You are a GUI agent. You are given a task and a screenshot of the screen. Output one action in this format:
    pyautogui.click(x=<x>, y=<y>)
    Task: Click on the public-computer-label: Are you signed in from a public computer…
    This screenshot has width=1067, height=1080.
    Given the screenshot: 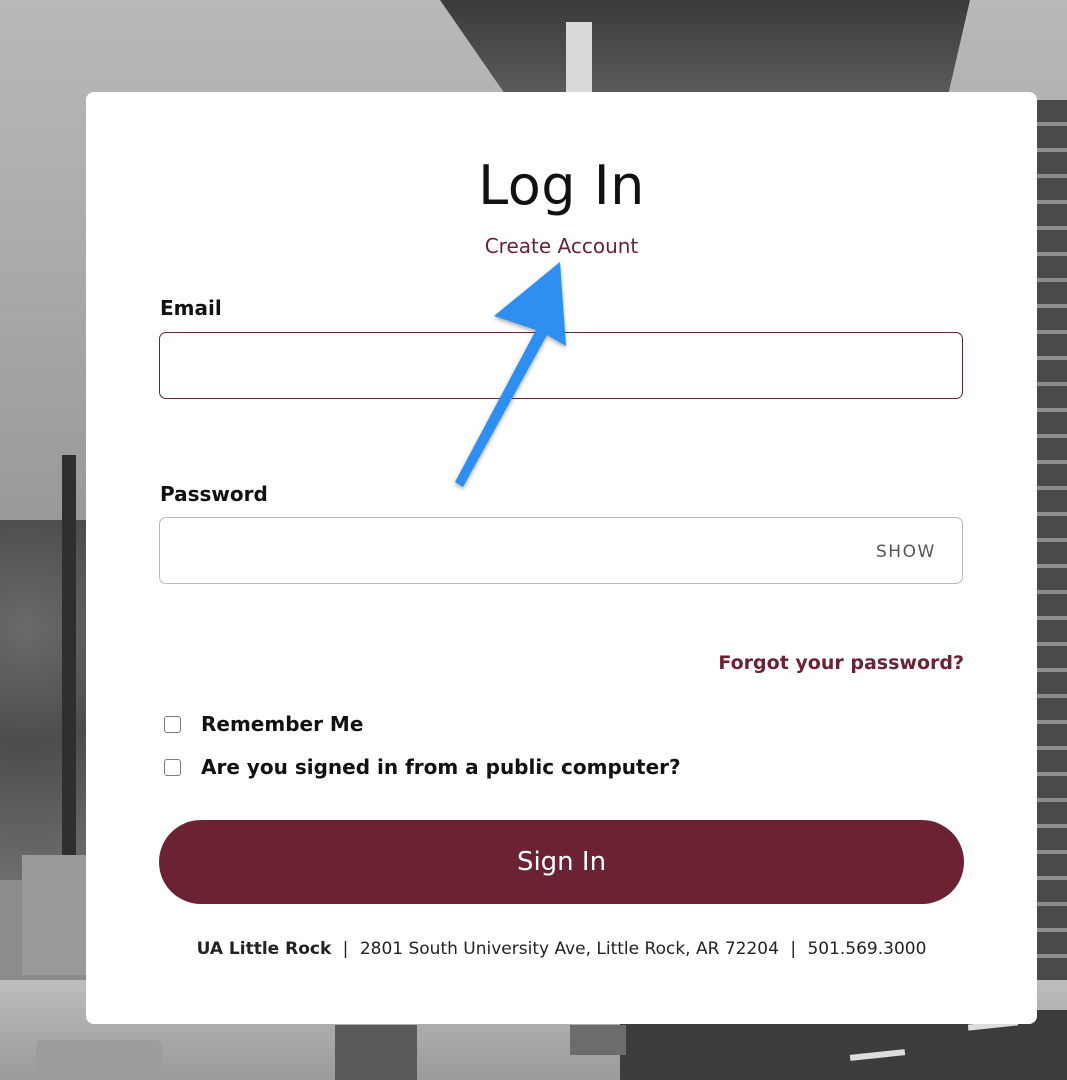 What is the action you would take?
    pyautogui.click(x=441, y=767)
    